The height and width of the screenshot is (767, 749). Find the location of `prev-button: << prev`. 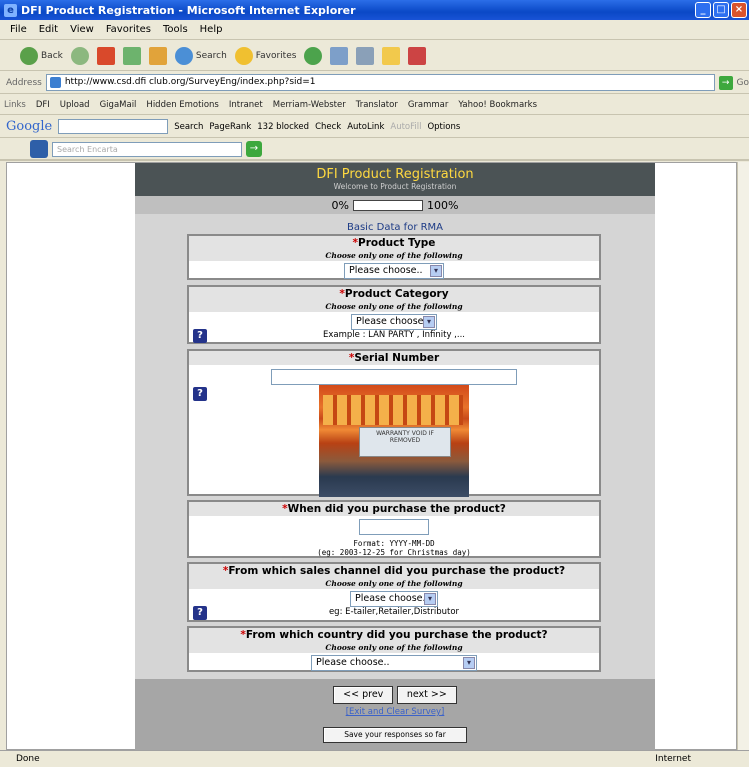

prev-button: << prev is located at coordinates (363, 695).